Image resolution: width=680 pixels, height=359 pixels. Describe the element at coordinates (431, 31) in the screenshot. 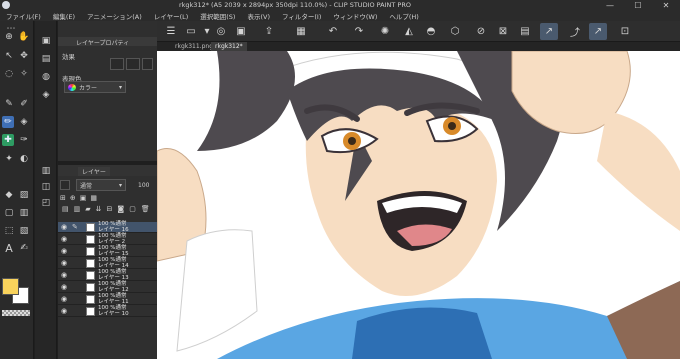

I see `bucket-icon: ◓` at that location.